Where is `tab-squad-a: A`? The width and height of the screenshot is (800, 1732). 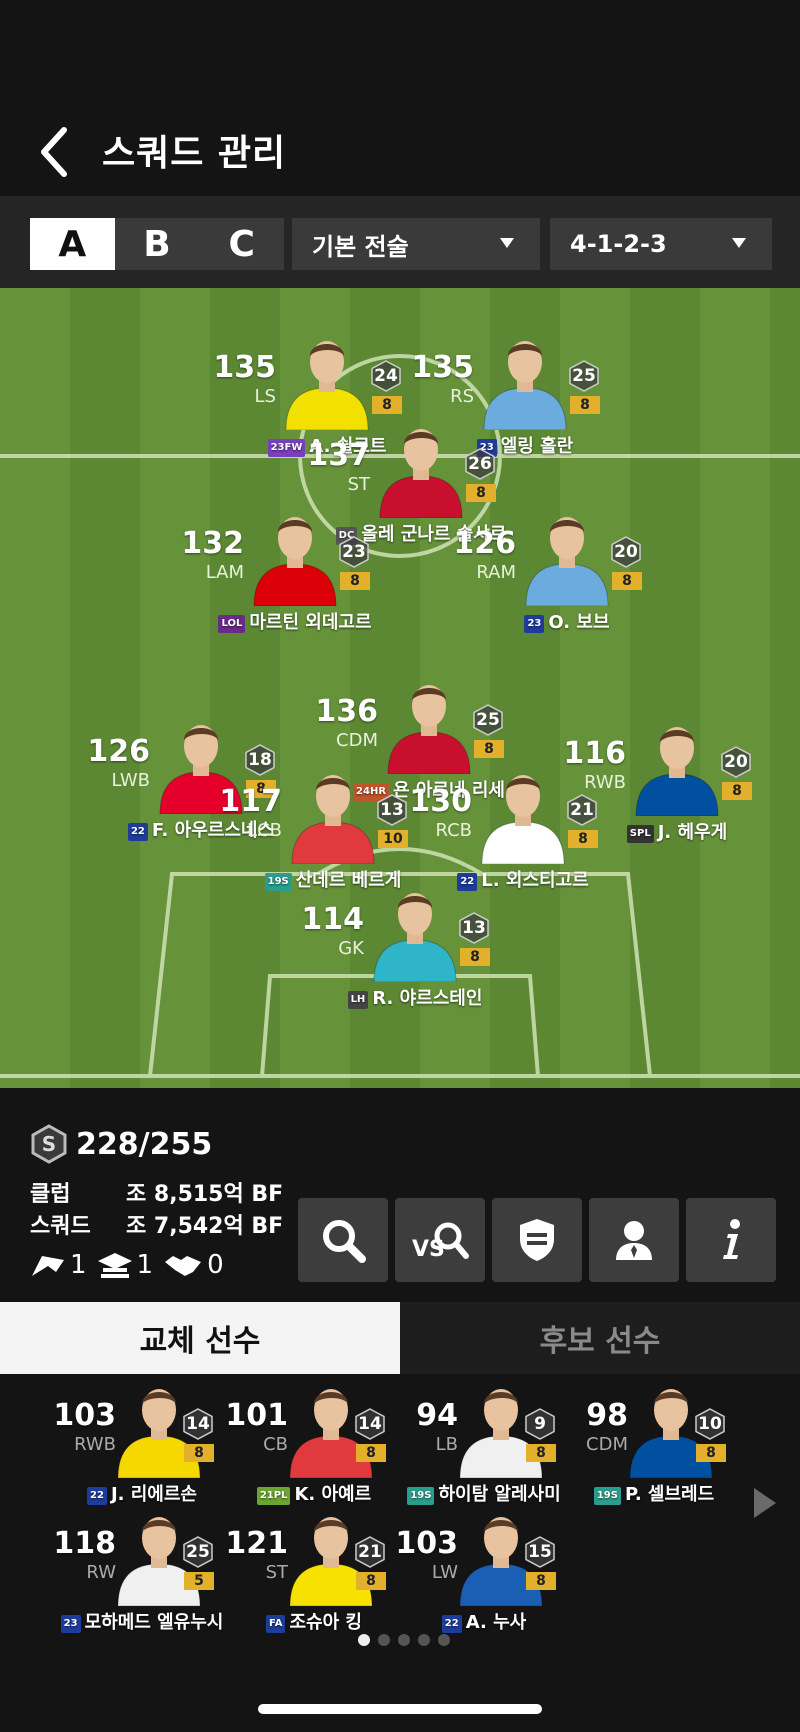 tab-squad-a: A is located at coordinates (72, 244).